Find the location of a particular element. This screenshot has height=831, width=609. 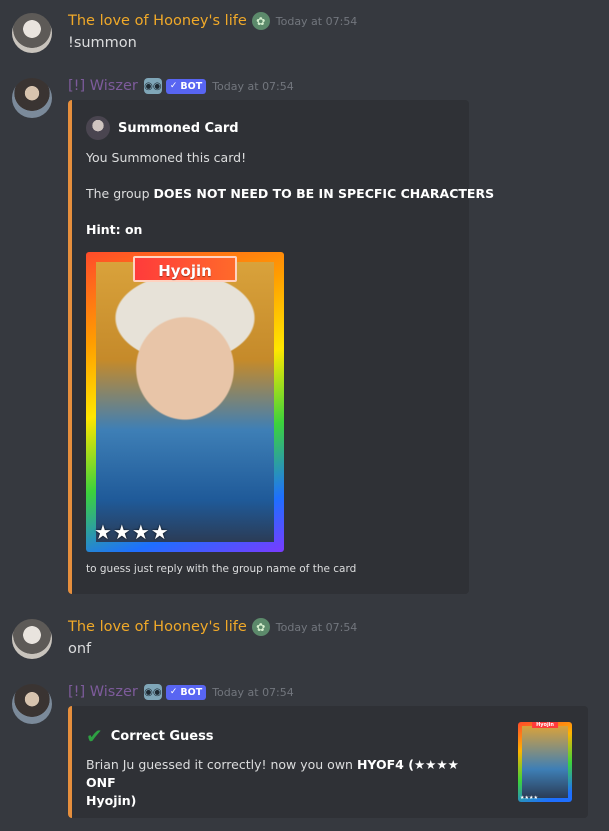

embed-title: Correct Guess is located at coordinates (162, 736).